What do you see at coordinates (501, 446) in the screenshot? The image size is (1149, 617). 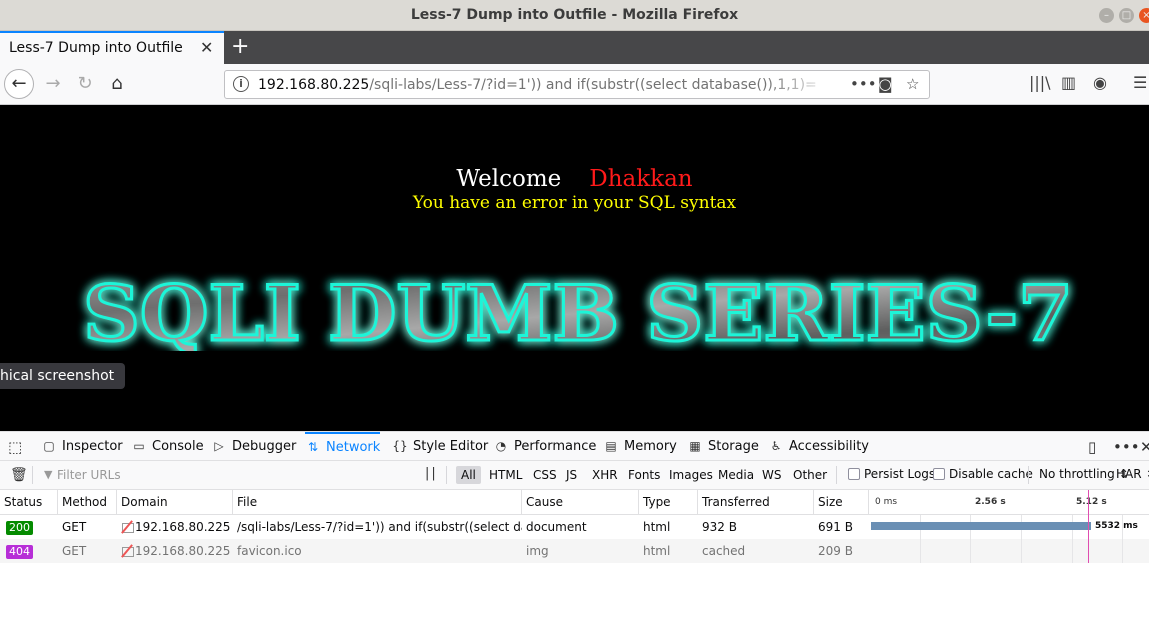 I see `performance-icon: ◔` at bounding box center [501, 446].